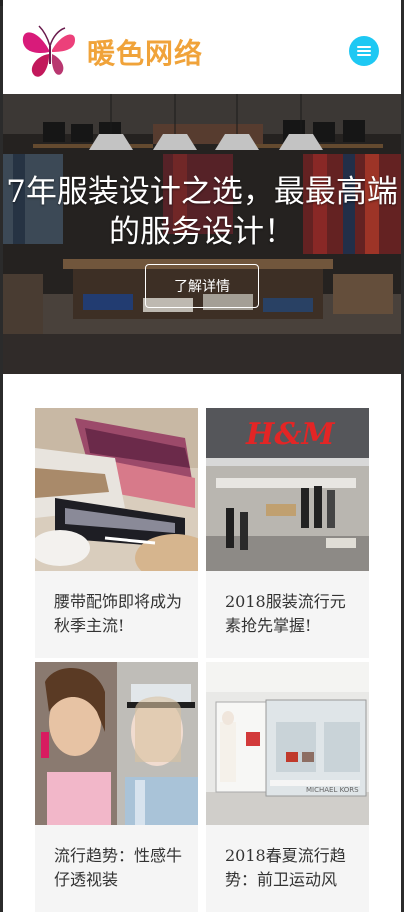  Describe the element at coordinates (116, 489) in the screenshot. I see `fabric-shoes-photo` at that location.